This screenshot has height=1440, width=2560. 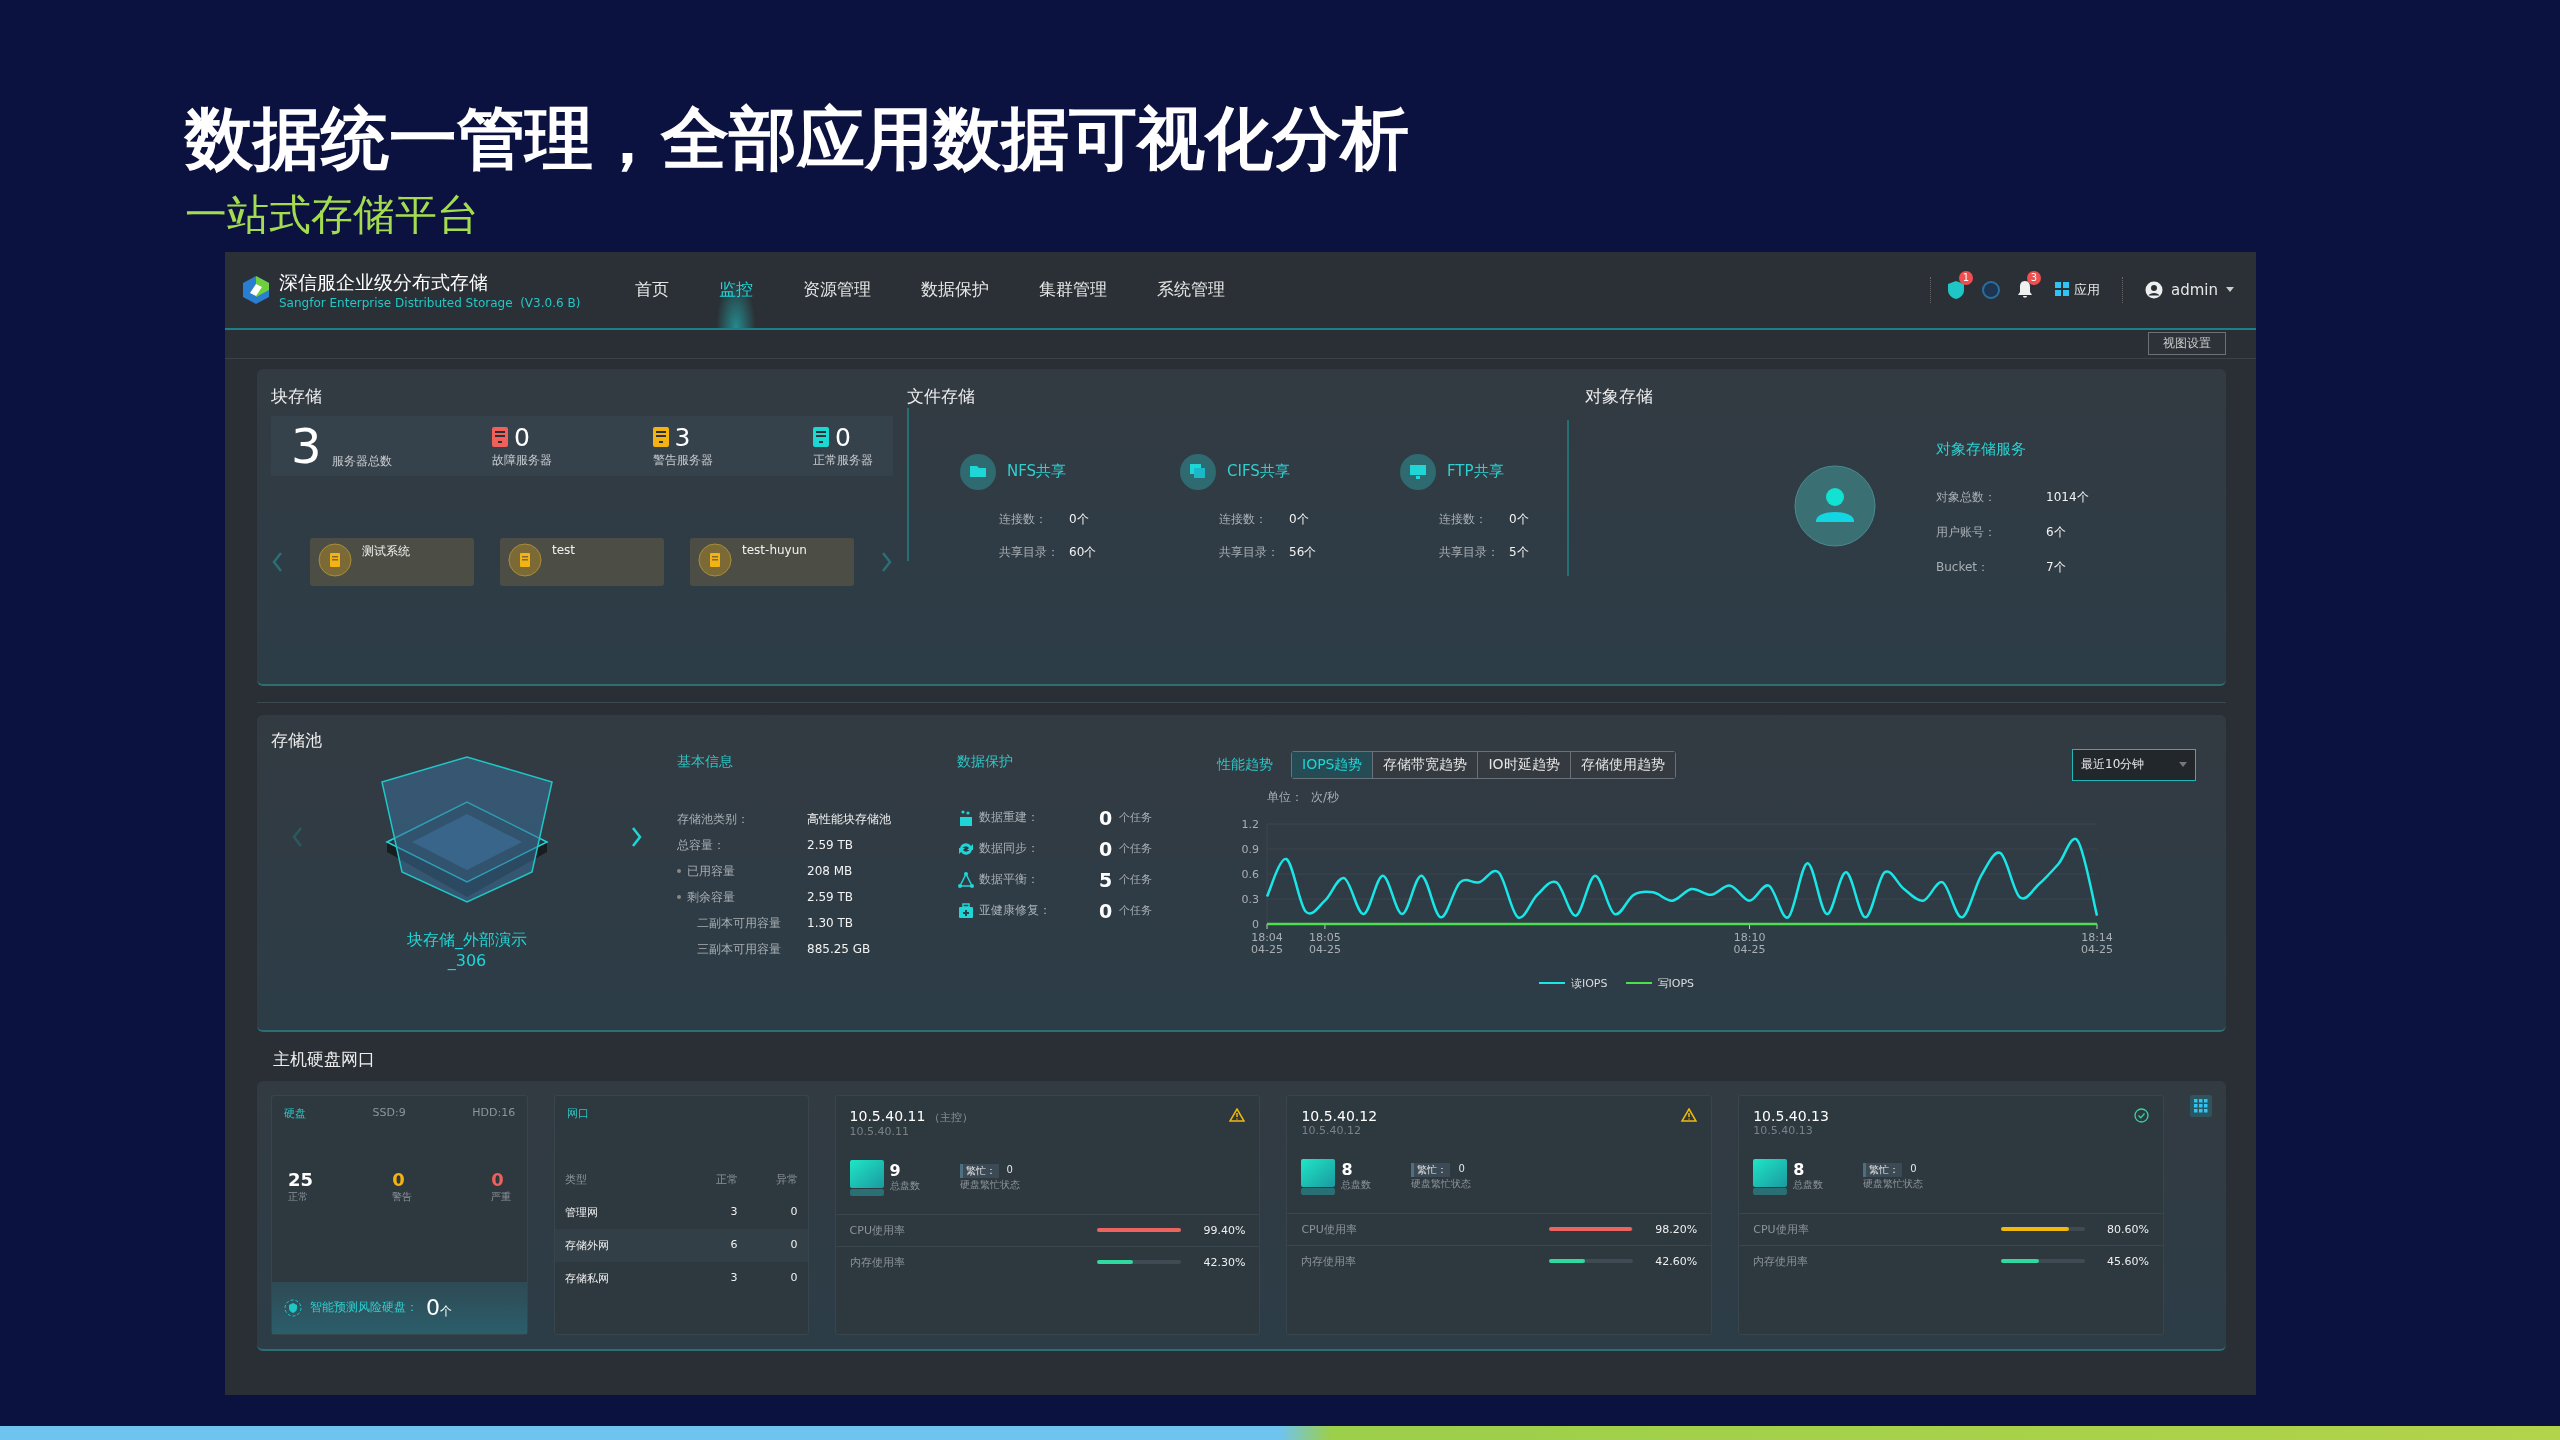 I want to click on field-value: 7个, so click(x=2056, y=567).